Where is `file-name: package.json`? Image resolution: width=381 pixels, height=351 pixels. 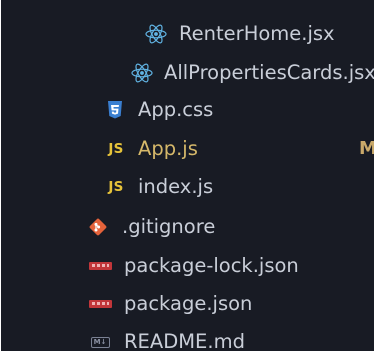 file-name: package.json is located at coordinates (188, 303).